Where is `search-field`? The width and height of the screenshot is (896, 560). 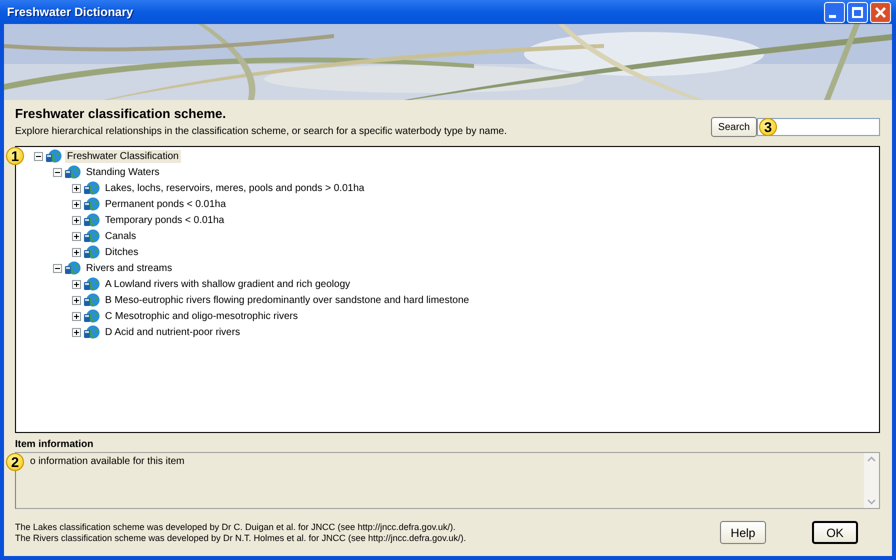
search-field is located at coordinates (818, 127).